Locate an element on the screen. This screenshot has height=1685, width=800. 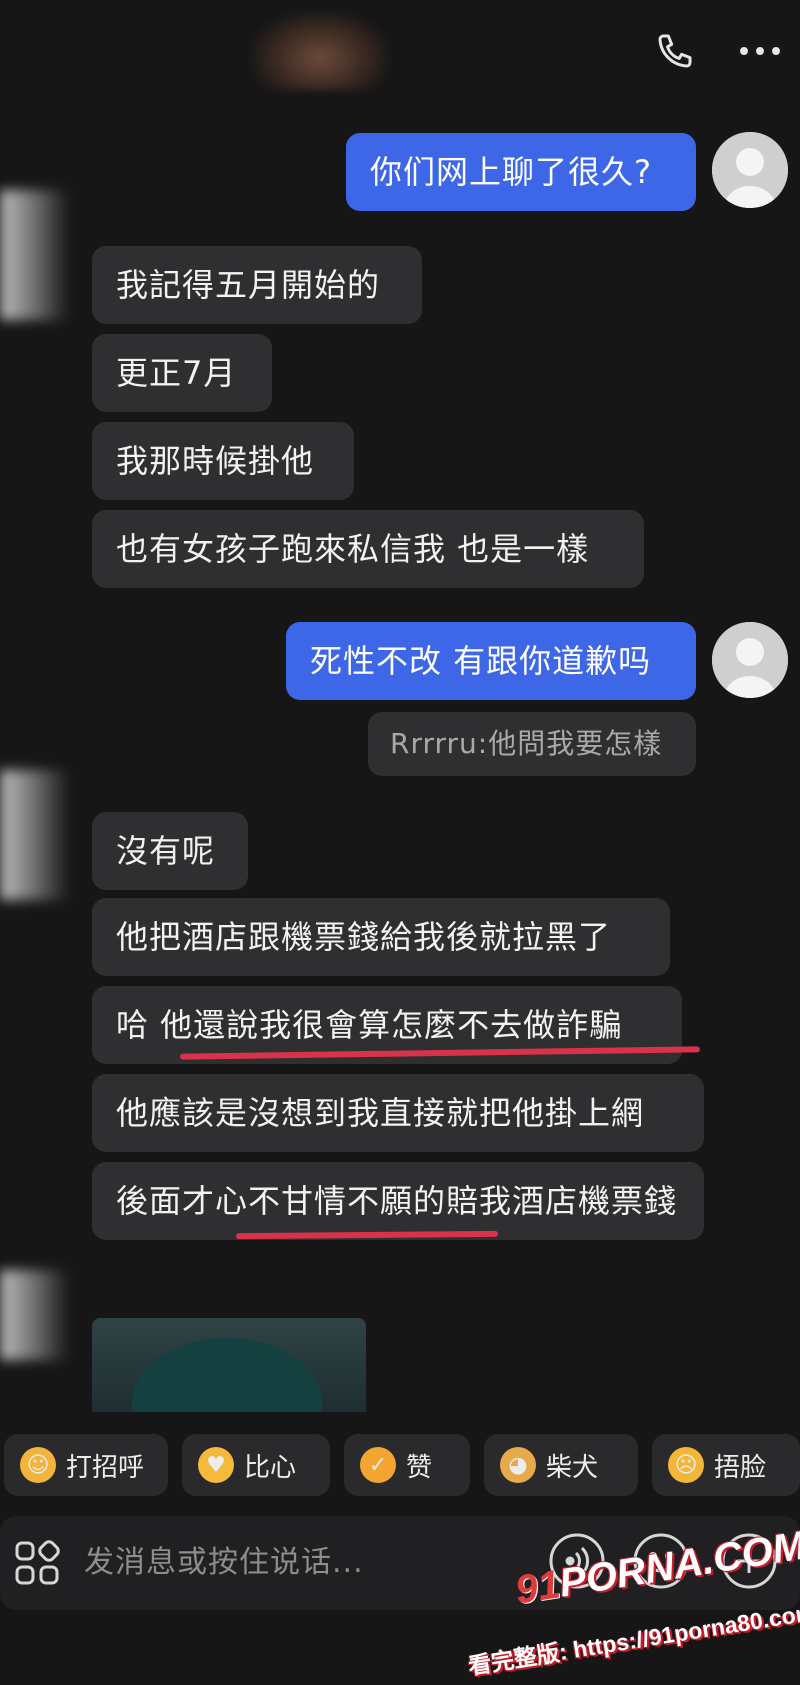
heart-hands-emoji-icon: ♥ is located at coordinates (216, 1465).